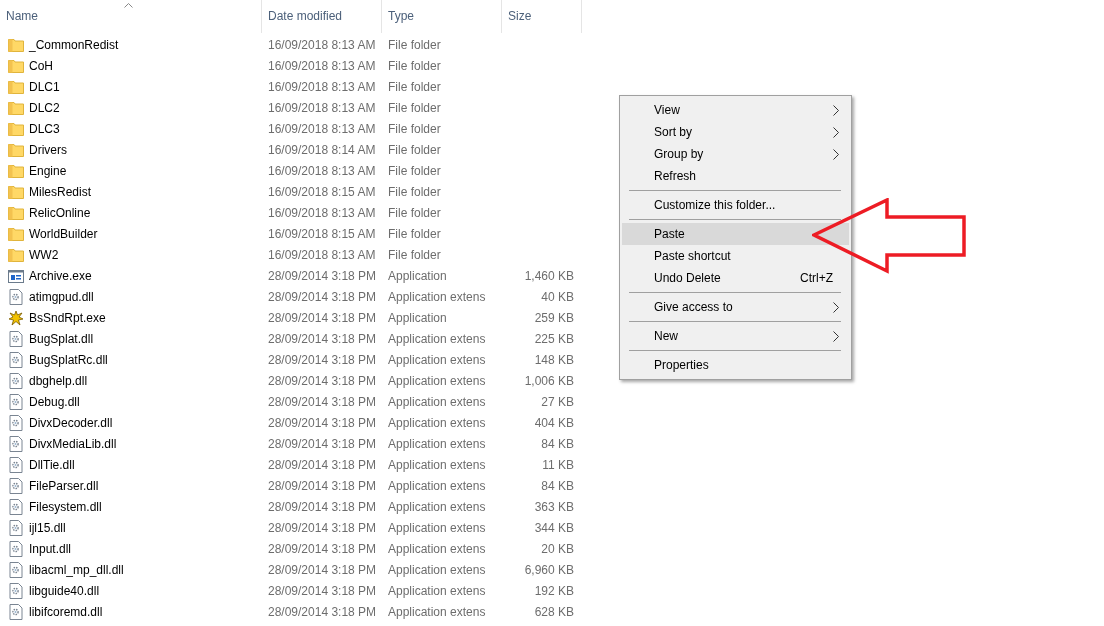 The image size is (1104, 626). Describe the element at coordinates (557, 401) in the screenshot. I see `file-size: 27 KB` at that location.